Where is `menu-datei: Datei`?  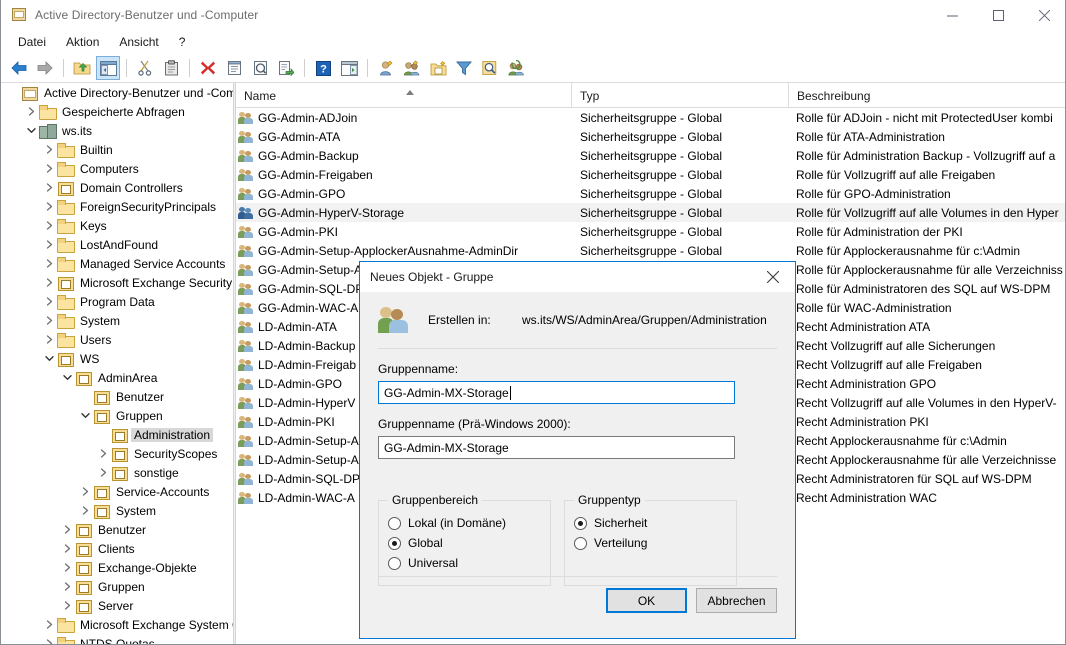 menu-datei: Datei is located at coordinates (32, 42).